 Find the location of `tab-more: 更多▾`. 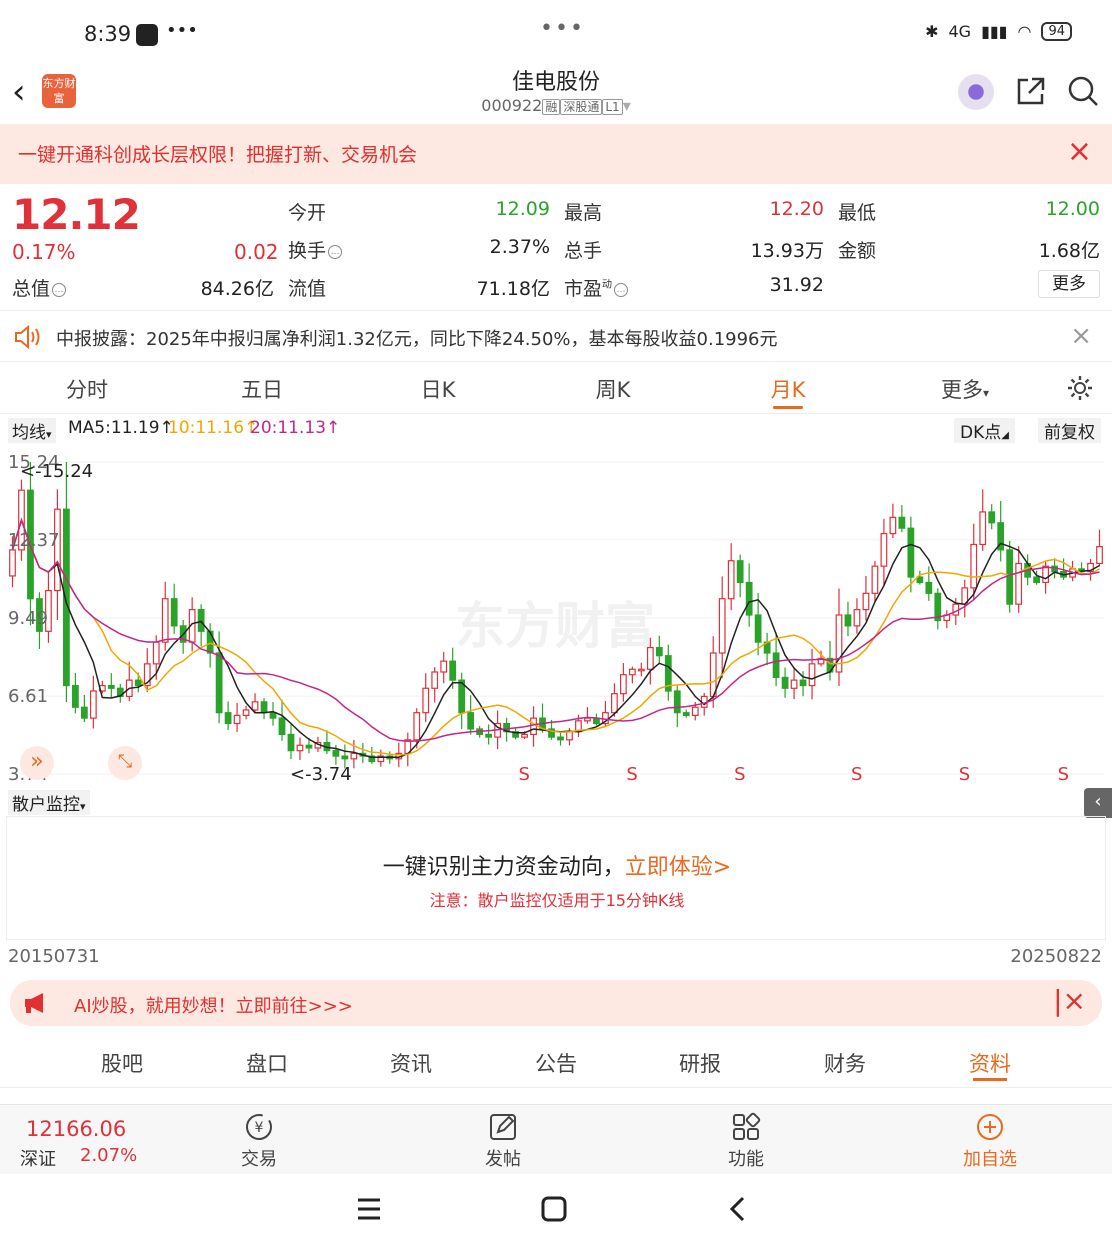

tab-more: 更多▾ is located at coordinates (965, 389).